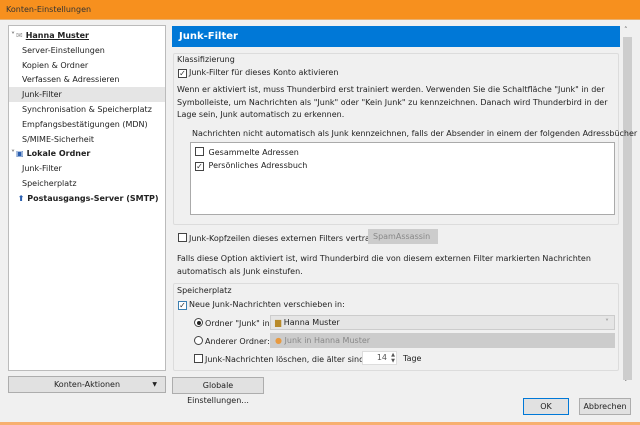 The width and height of the screenshot is (640, 425). What do you see at coordinates (279, 322) in the screenshot?
I see `folder-icon: ▆` at bounding box center [279, 322].